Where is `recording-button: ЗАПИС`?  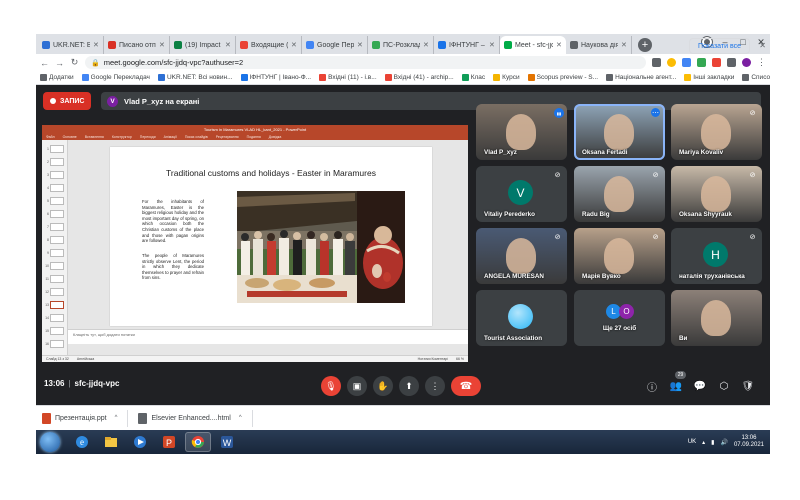 recording-button: ЗАПИС is located at coordinates (67, 101).